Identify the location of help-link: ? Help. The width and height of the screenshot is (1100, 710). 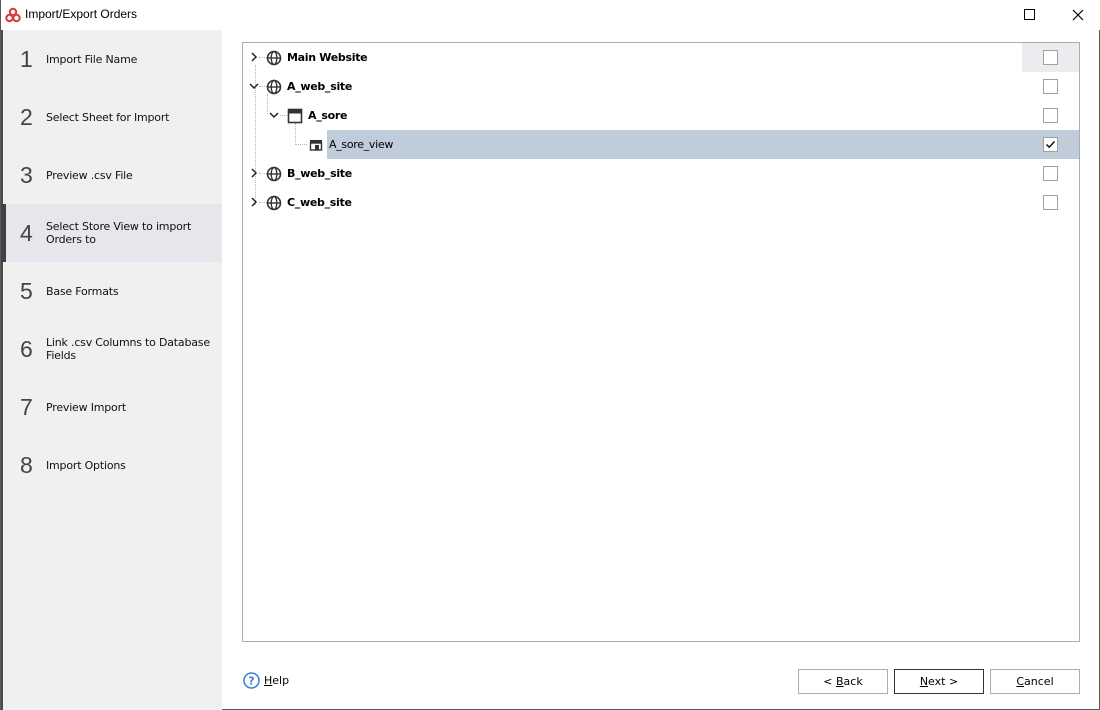
(266, 680).